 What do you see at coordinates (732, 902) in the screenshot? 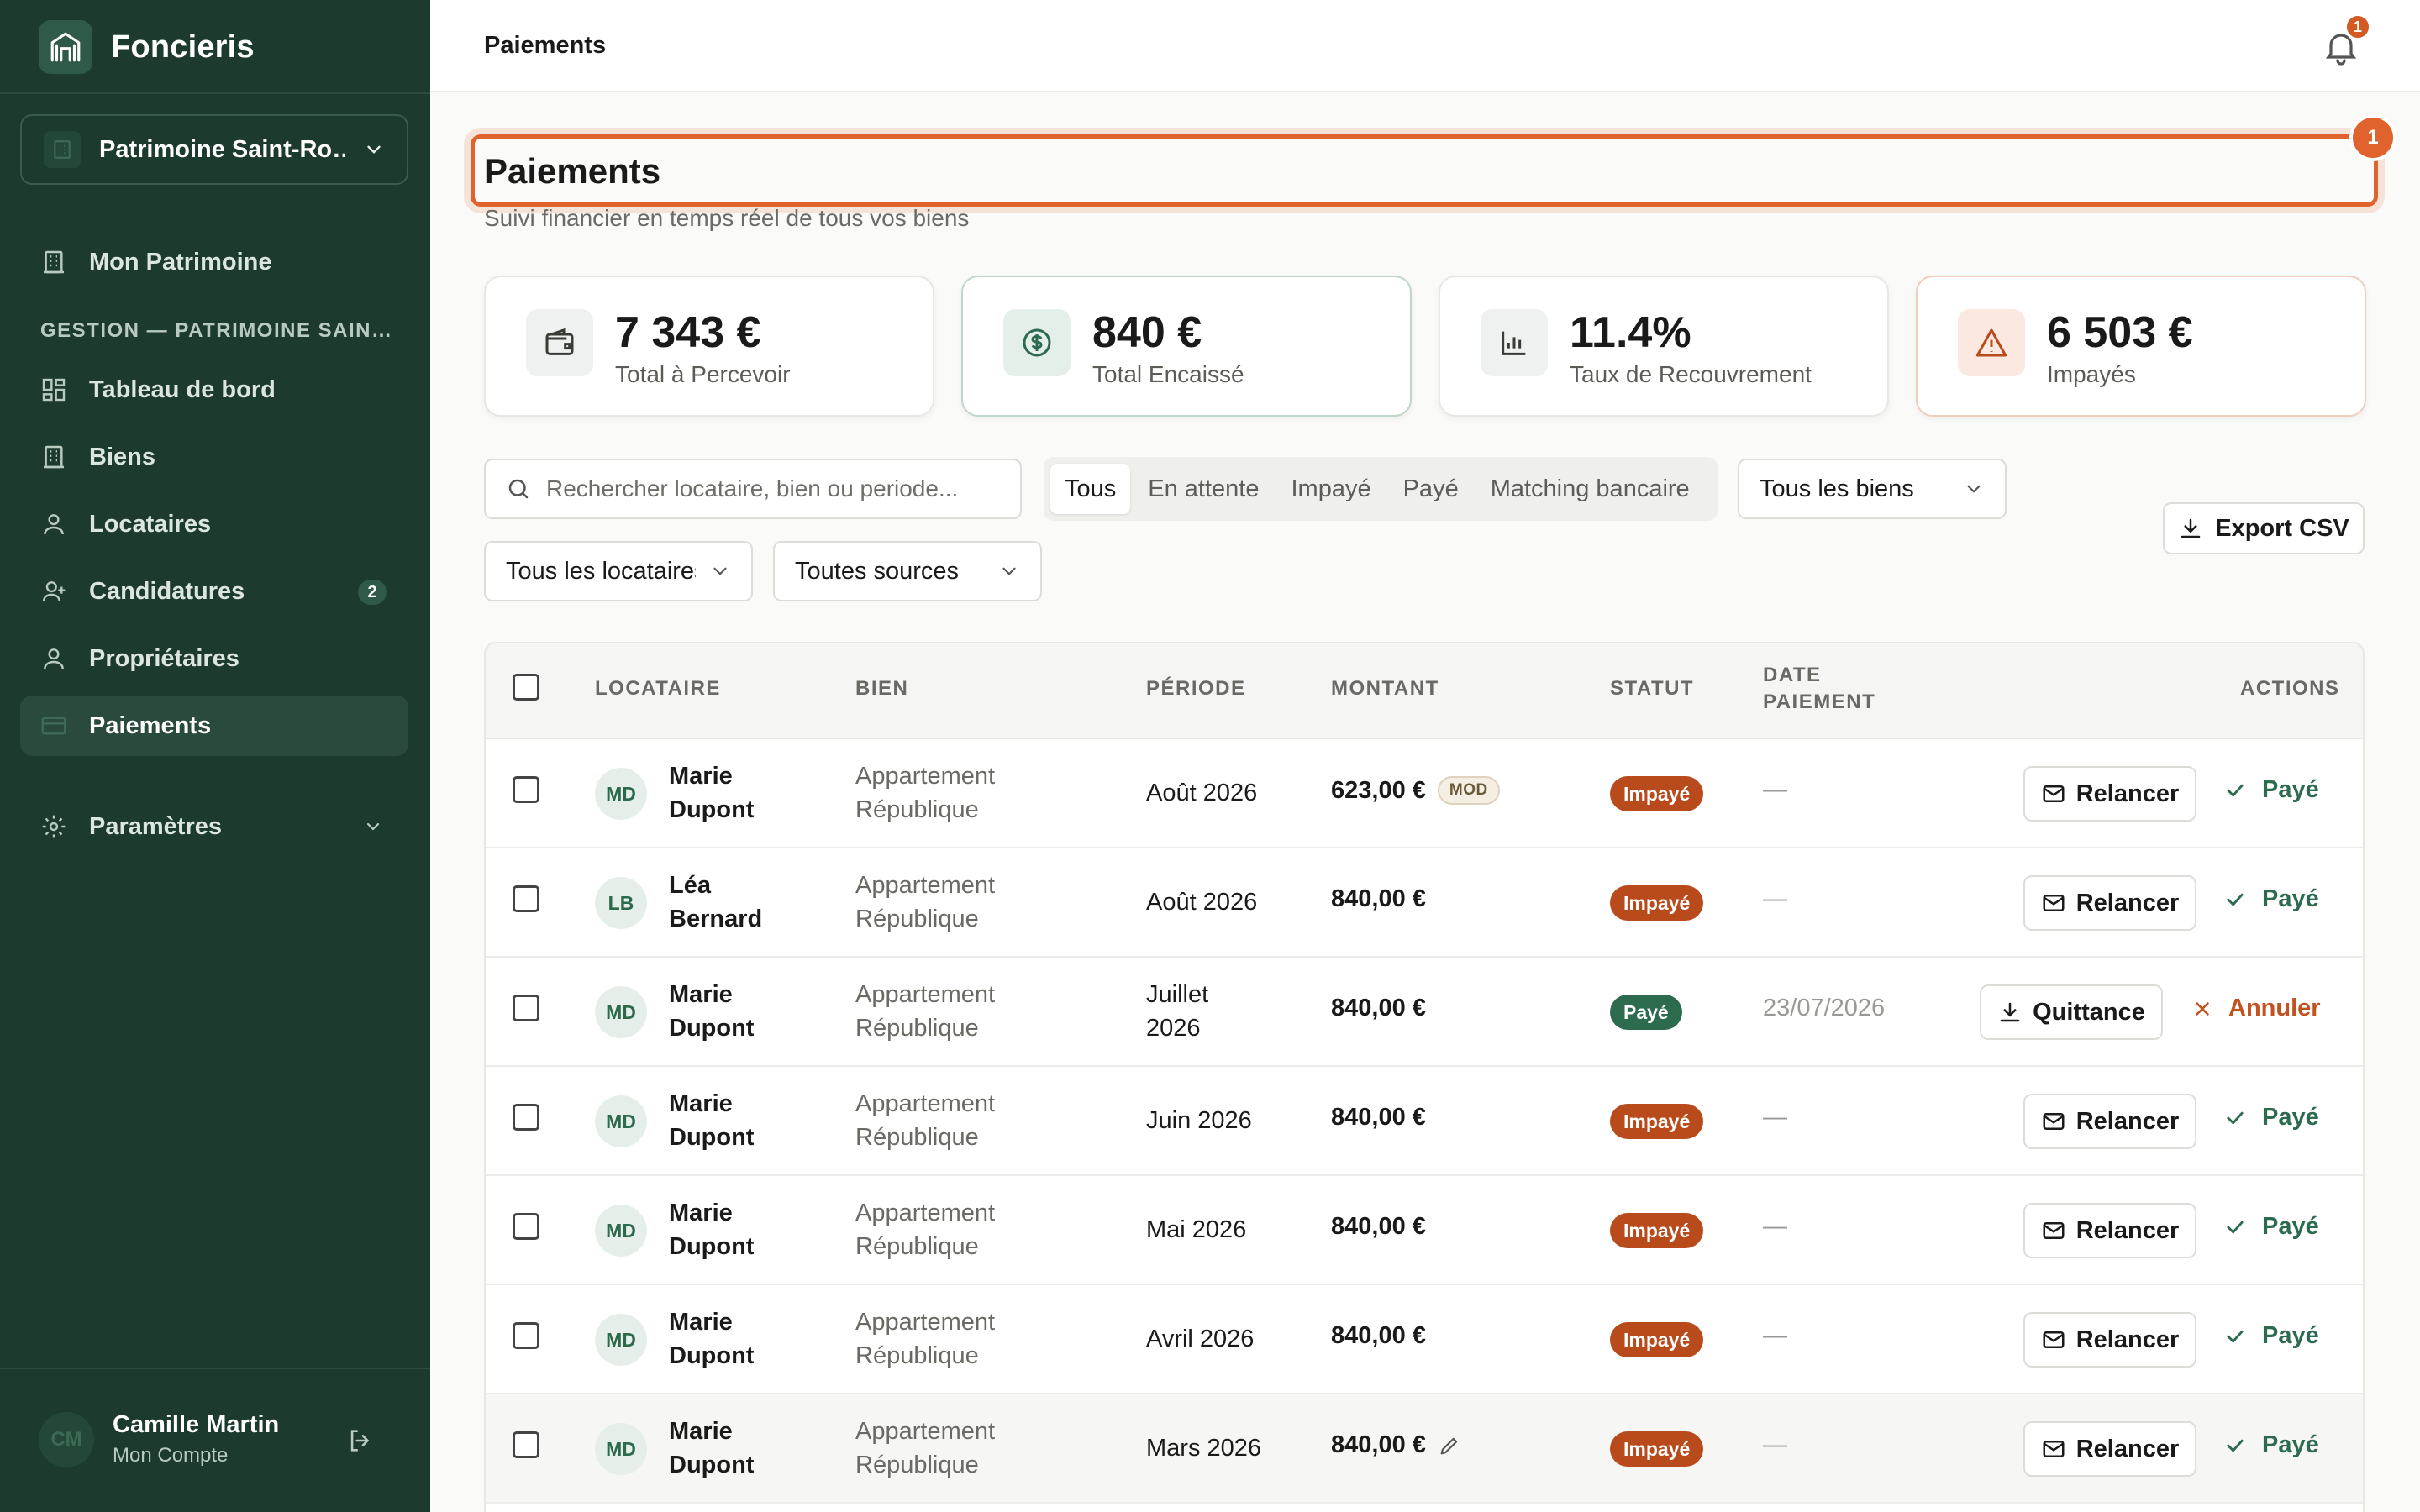
I see `tenant-name: Léa Bernard` at bounding box center [732, 902].